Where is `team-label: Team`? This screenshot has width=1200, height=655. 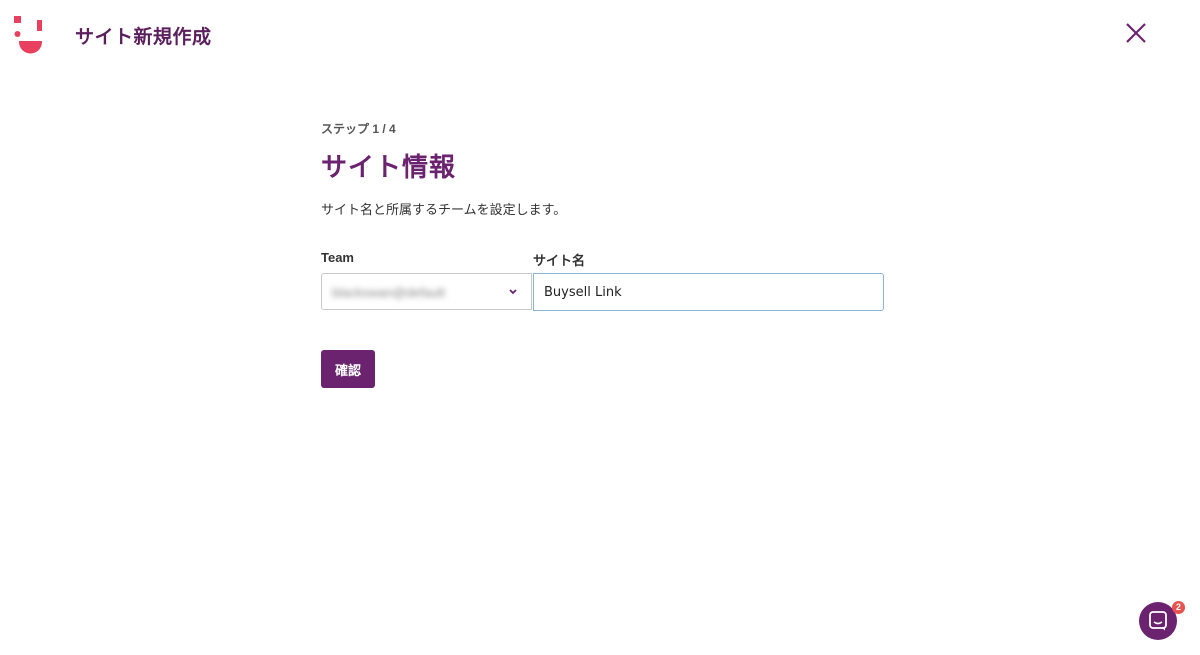
team-label: Team is located at coordinates (337, 257).